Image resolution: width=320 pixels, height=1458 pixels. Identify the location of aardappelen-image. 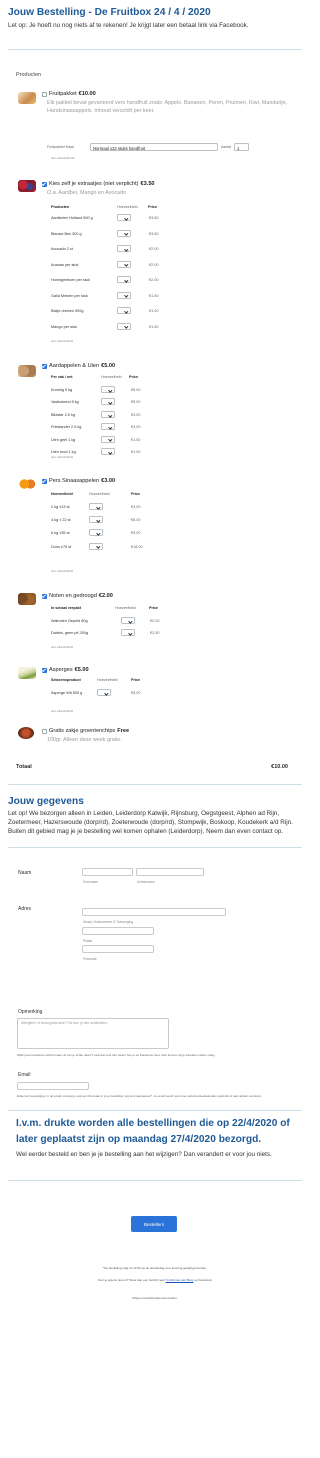
(27, 371).